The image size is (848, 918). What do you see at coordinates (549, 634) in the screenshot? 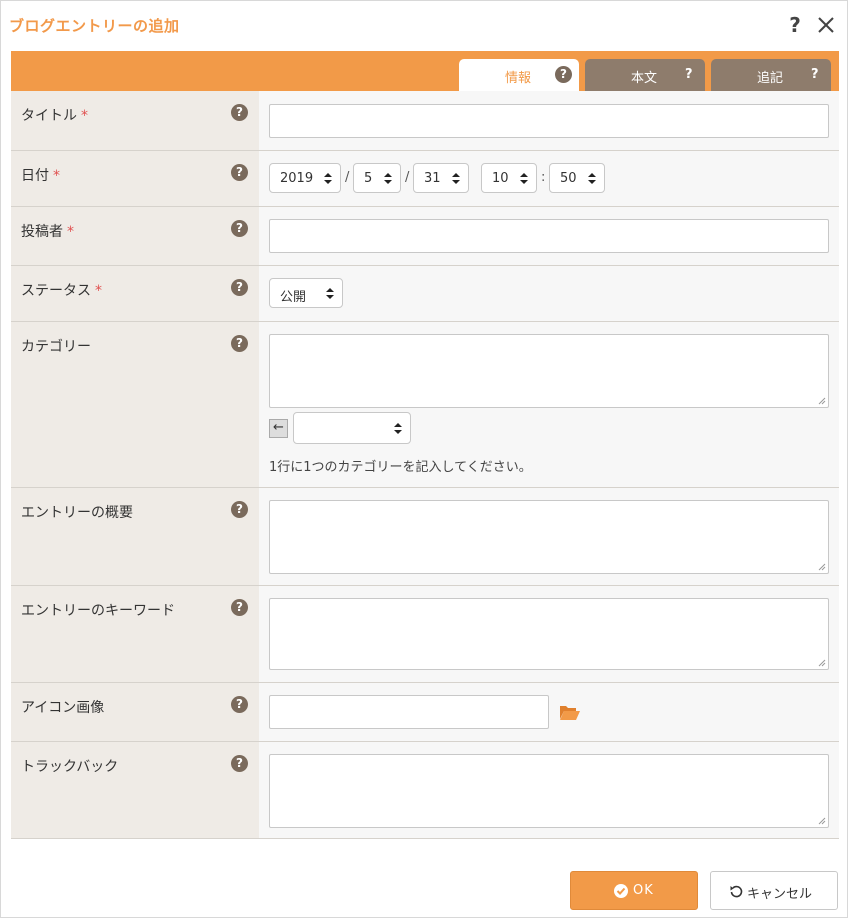
I see `keywords-textarea` at bounding box center [549, 634].